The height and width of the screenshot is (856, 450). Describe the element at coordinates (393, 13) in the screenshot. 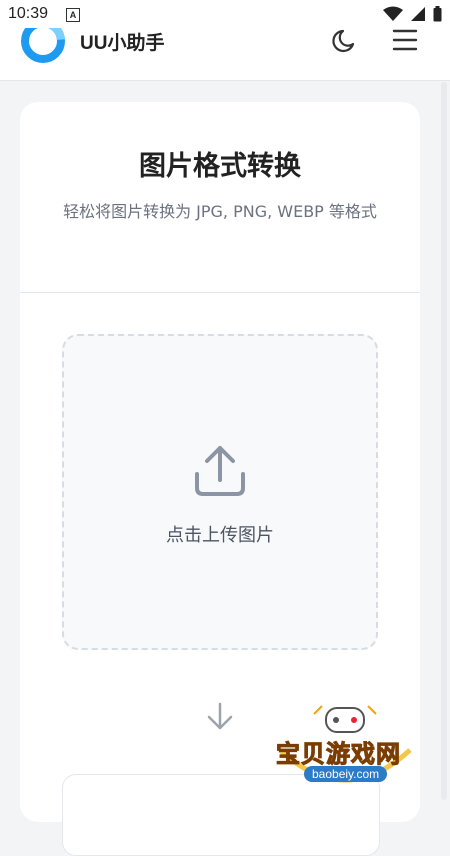

I see `wifi-icon` at that location.